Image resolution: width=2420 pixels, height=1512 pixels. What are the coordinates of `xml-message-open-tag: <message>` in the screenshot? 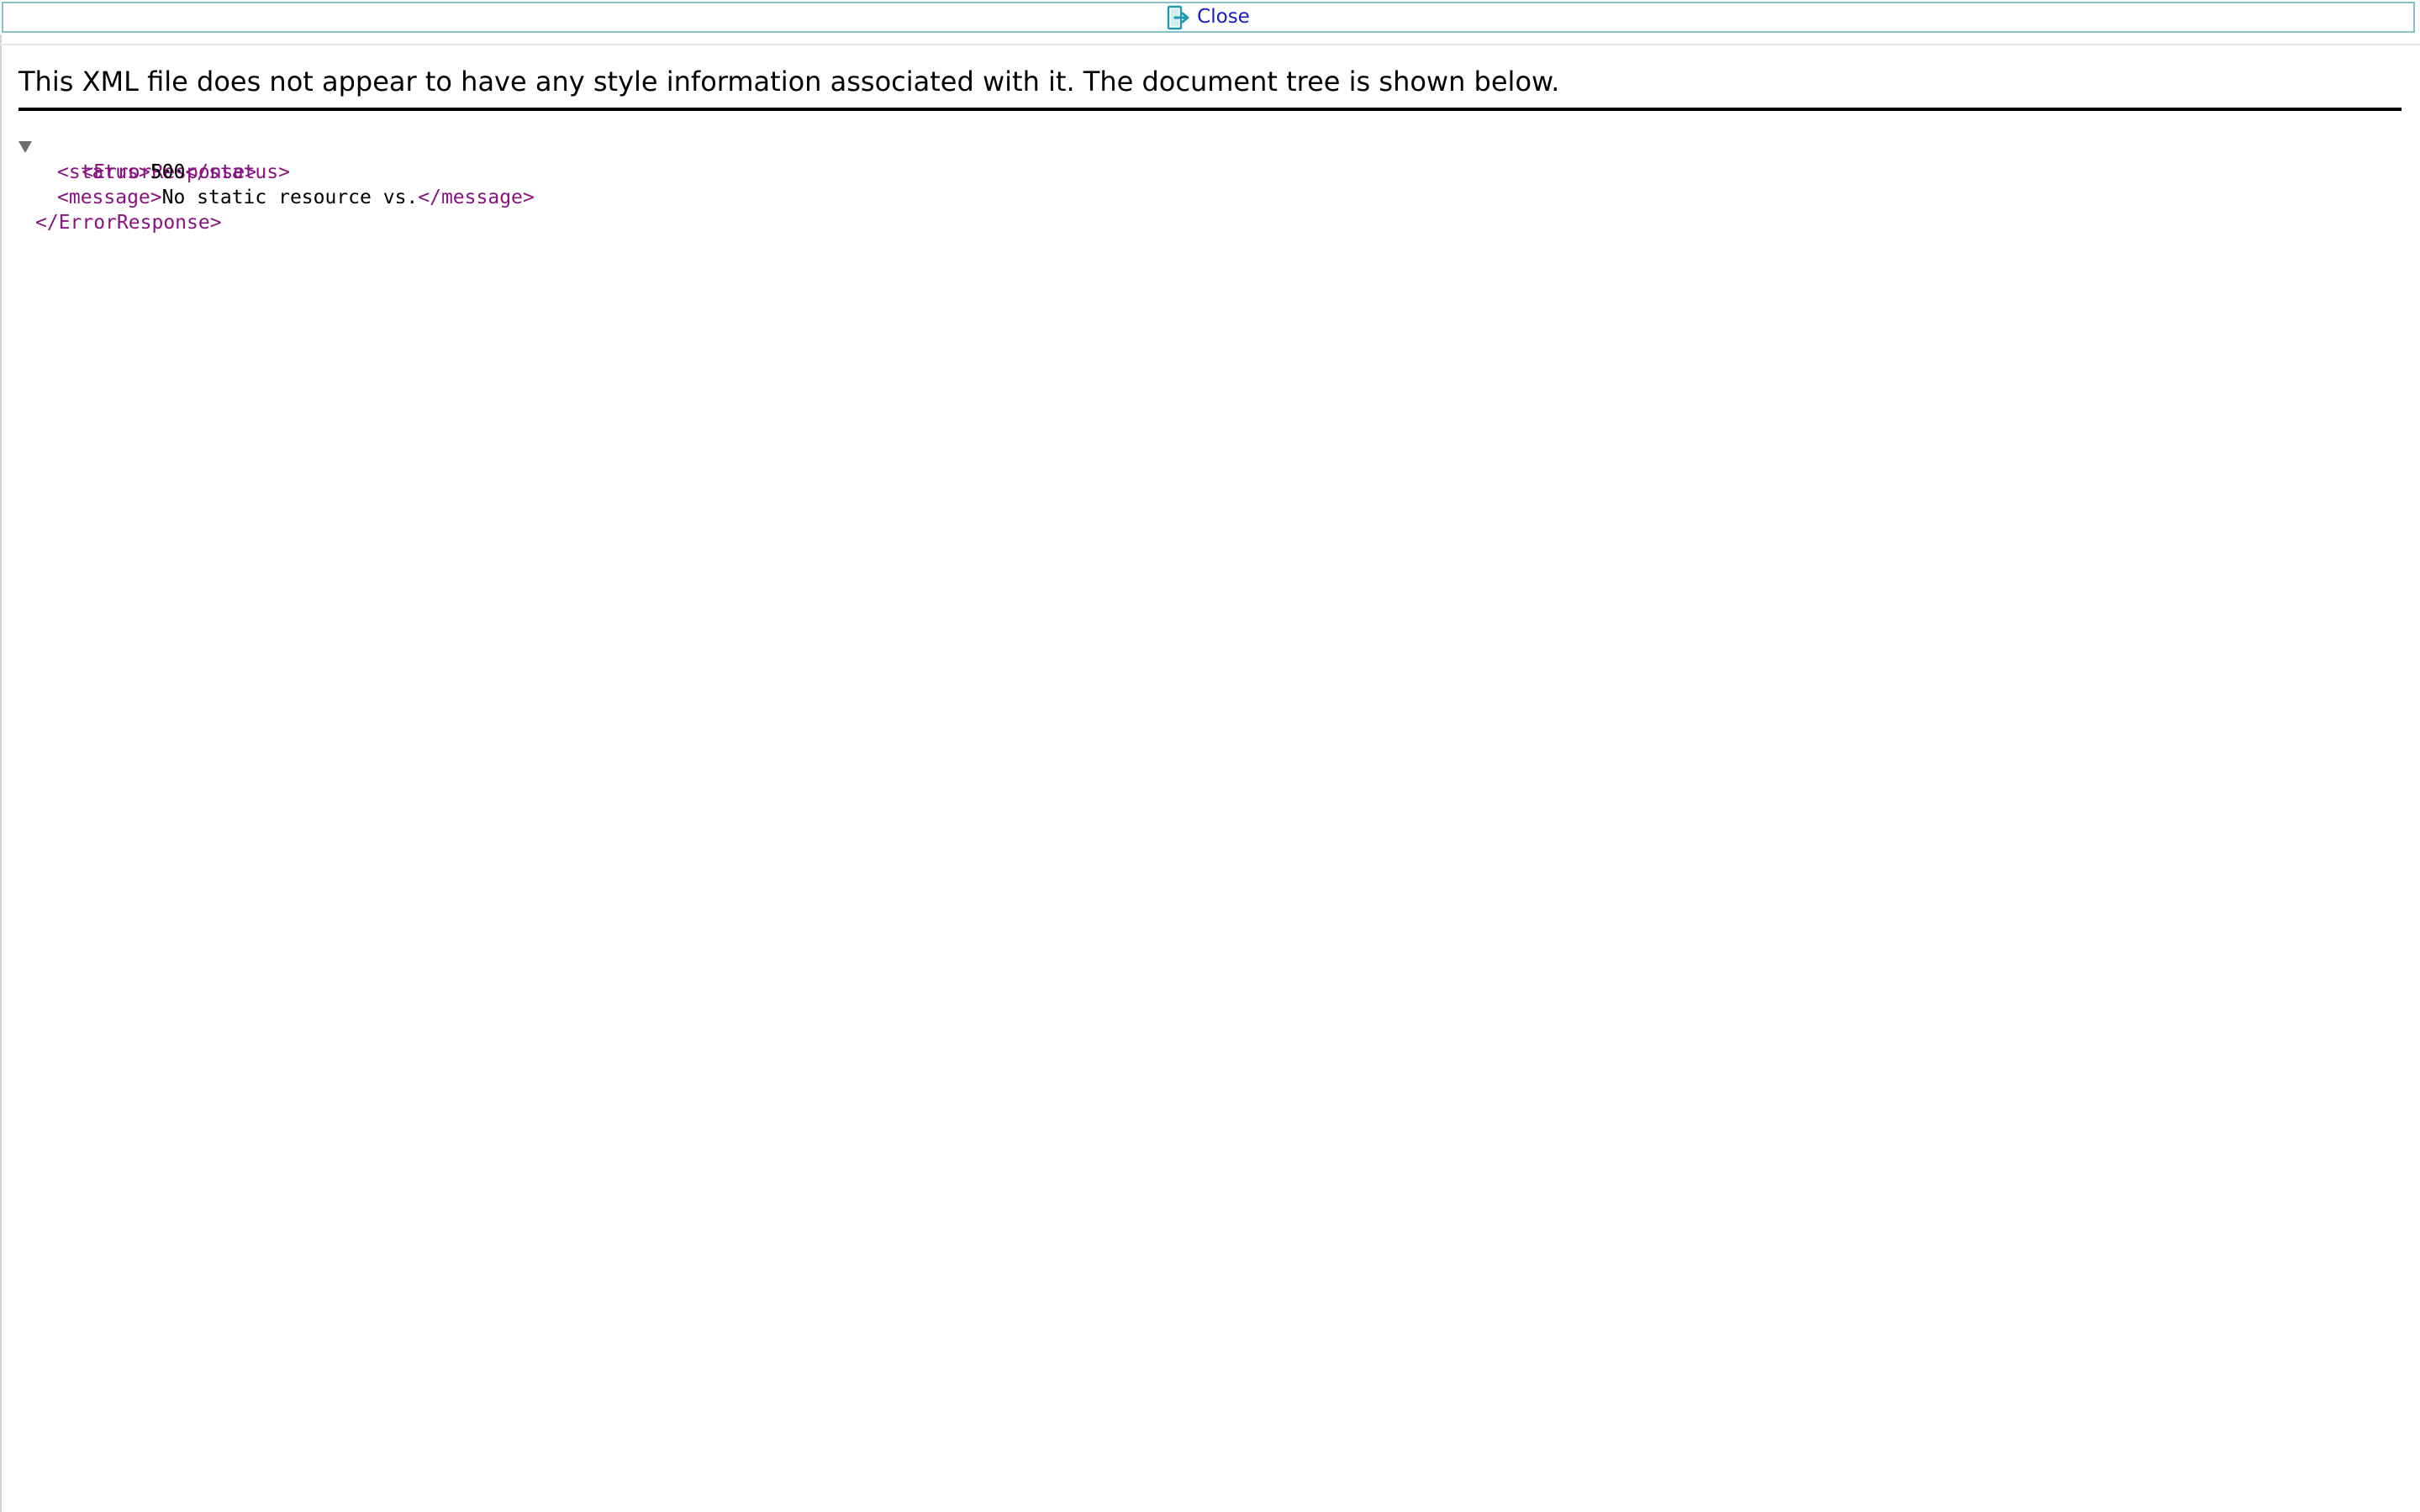 It's located at (109, 198).